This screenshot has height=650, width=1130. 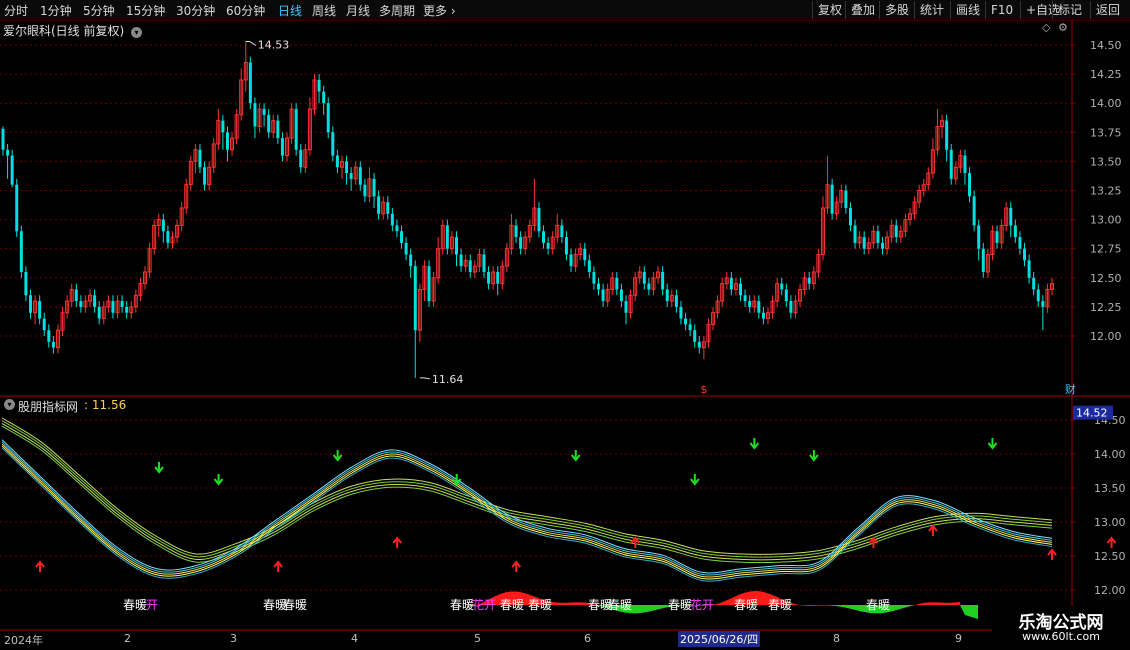 What do you see at coordinates (894, 10) in the screenshot?
I see `multi-stock-button: 多股` at bounding box center [894, 10].